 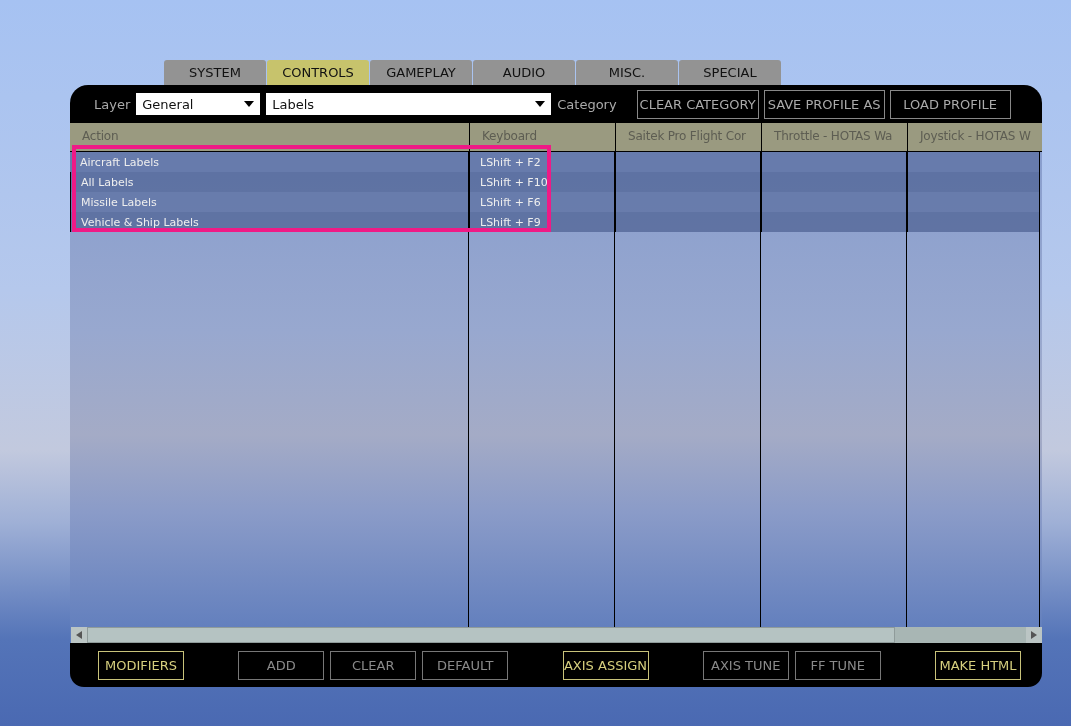 What do you see at coordinates (627, 72) in the screenshot?
I see `tab: MISC.` at bounding box center [627, 72].